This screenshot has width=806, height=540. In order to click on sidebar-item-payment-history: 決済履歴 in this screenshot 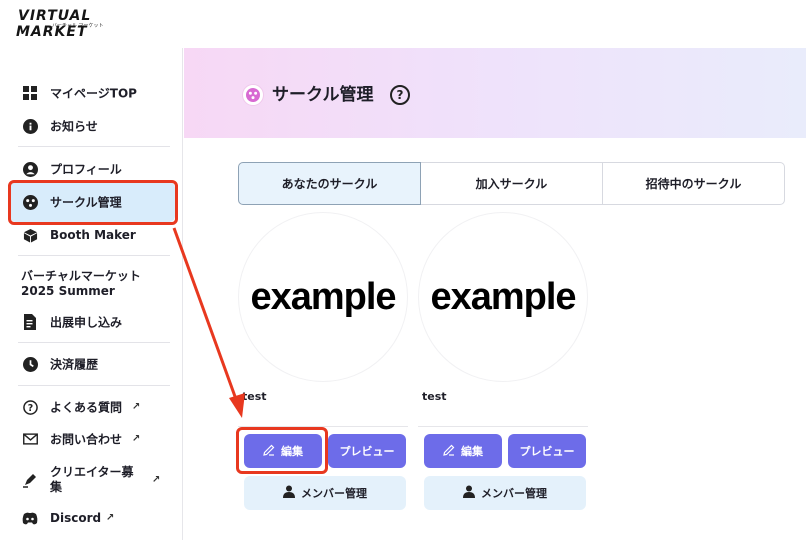, I will do `click(91, 364)`.